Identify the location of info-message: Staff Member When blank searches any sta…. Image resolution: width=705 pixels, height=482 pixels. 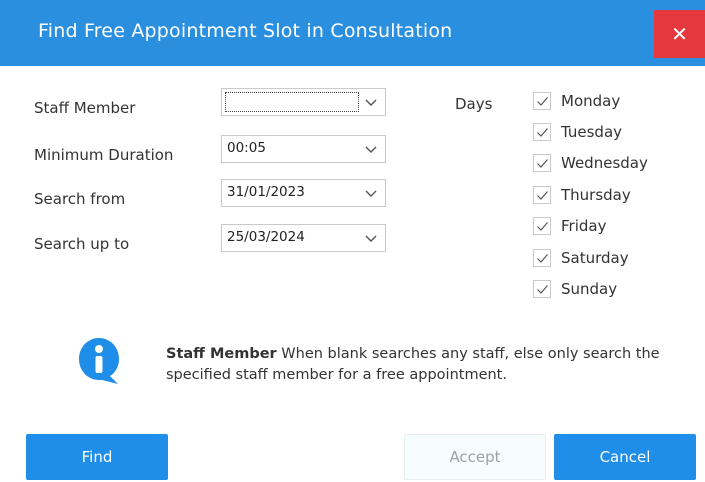
(416, 365).